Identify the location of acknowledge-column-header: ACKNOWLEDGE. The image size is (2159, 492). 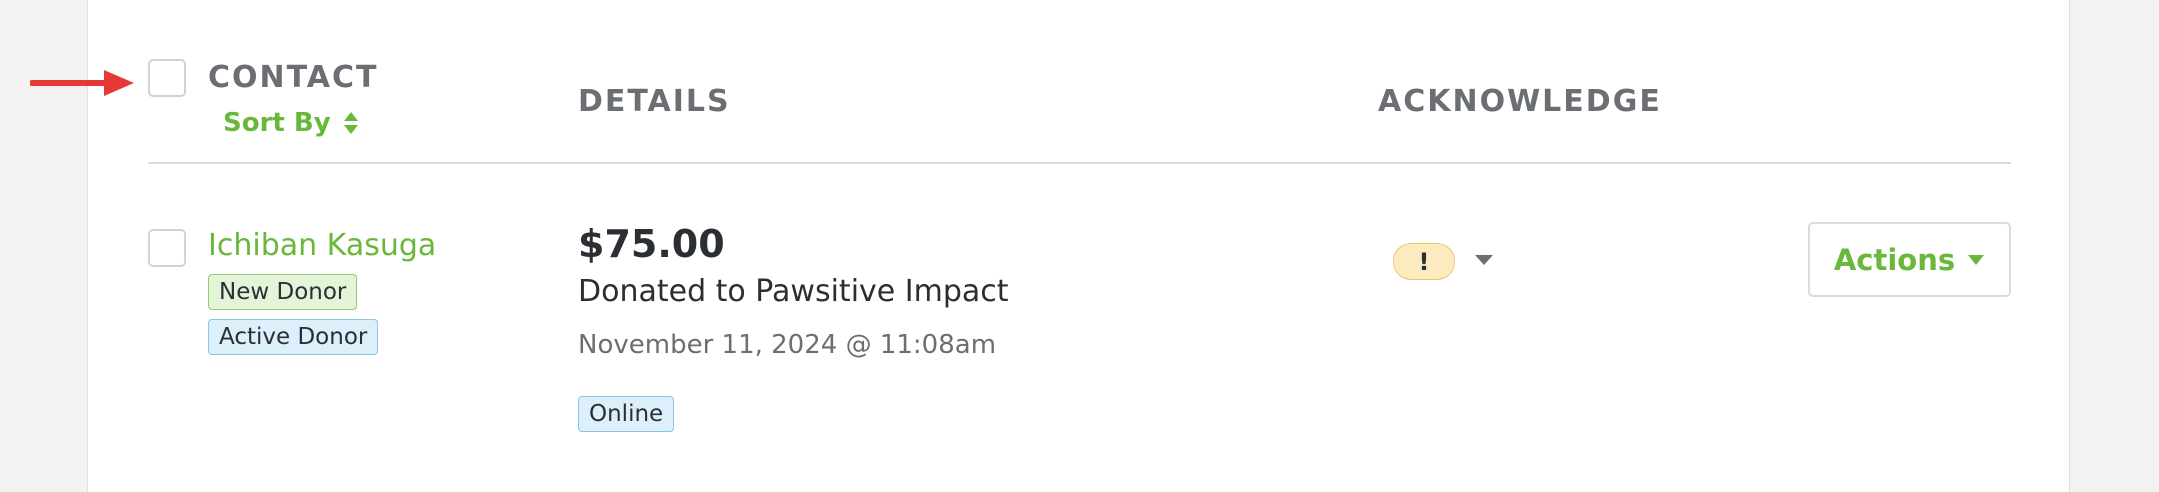
(1520, 101).